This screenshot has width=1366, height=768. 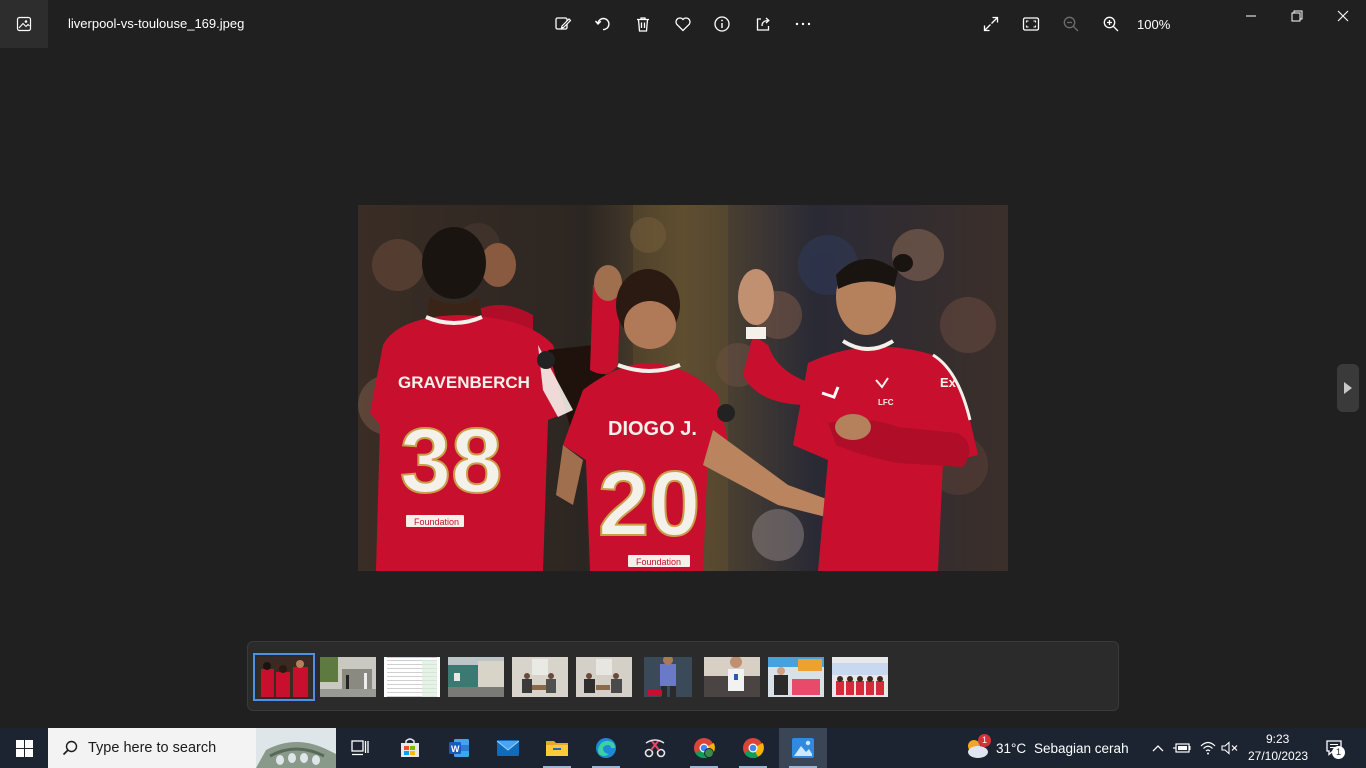 I want to click on weather-temperature: 31°C, so click(x=1011, y=748).